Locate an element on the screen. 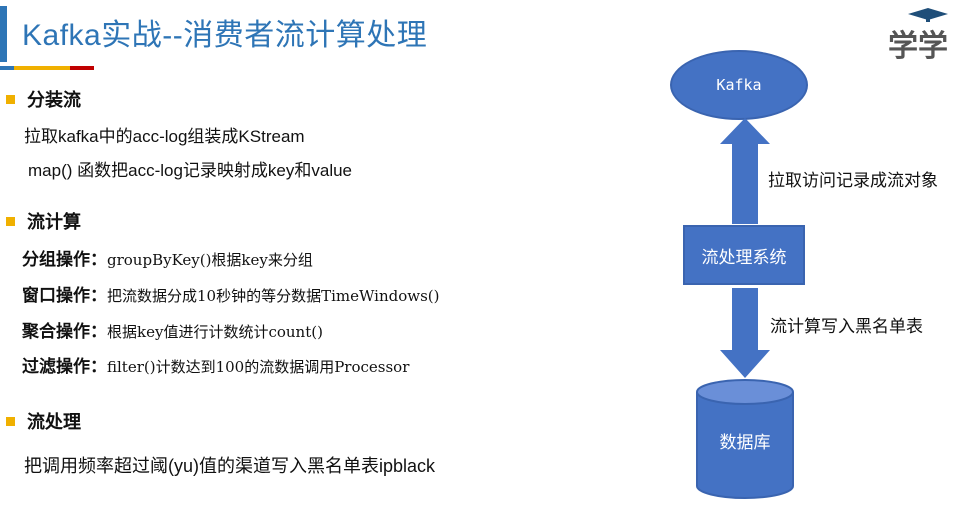 The image size is (972, 507). op-aggregate: 聚合操作：根据key值进行计数统计count() is located at coordinates (172, 331).